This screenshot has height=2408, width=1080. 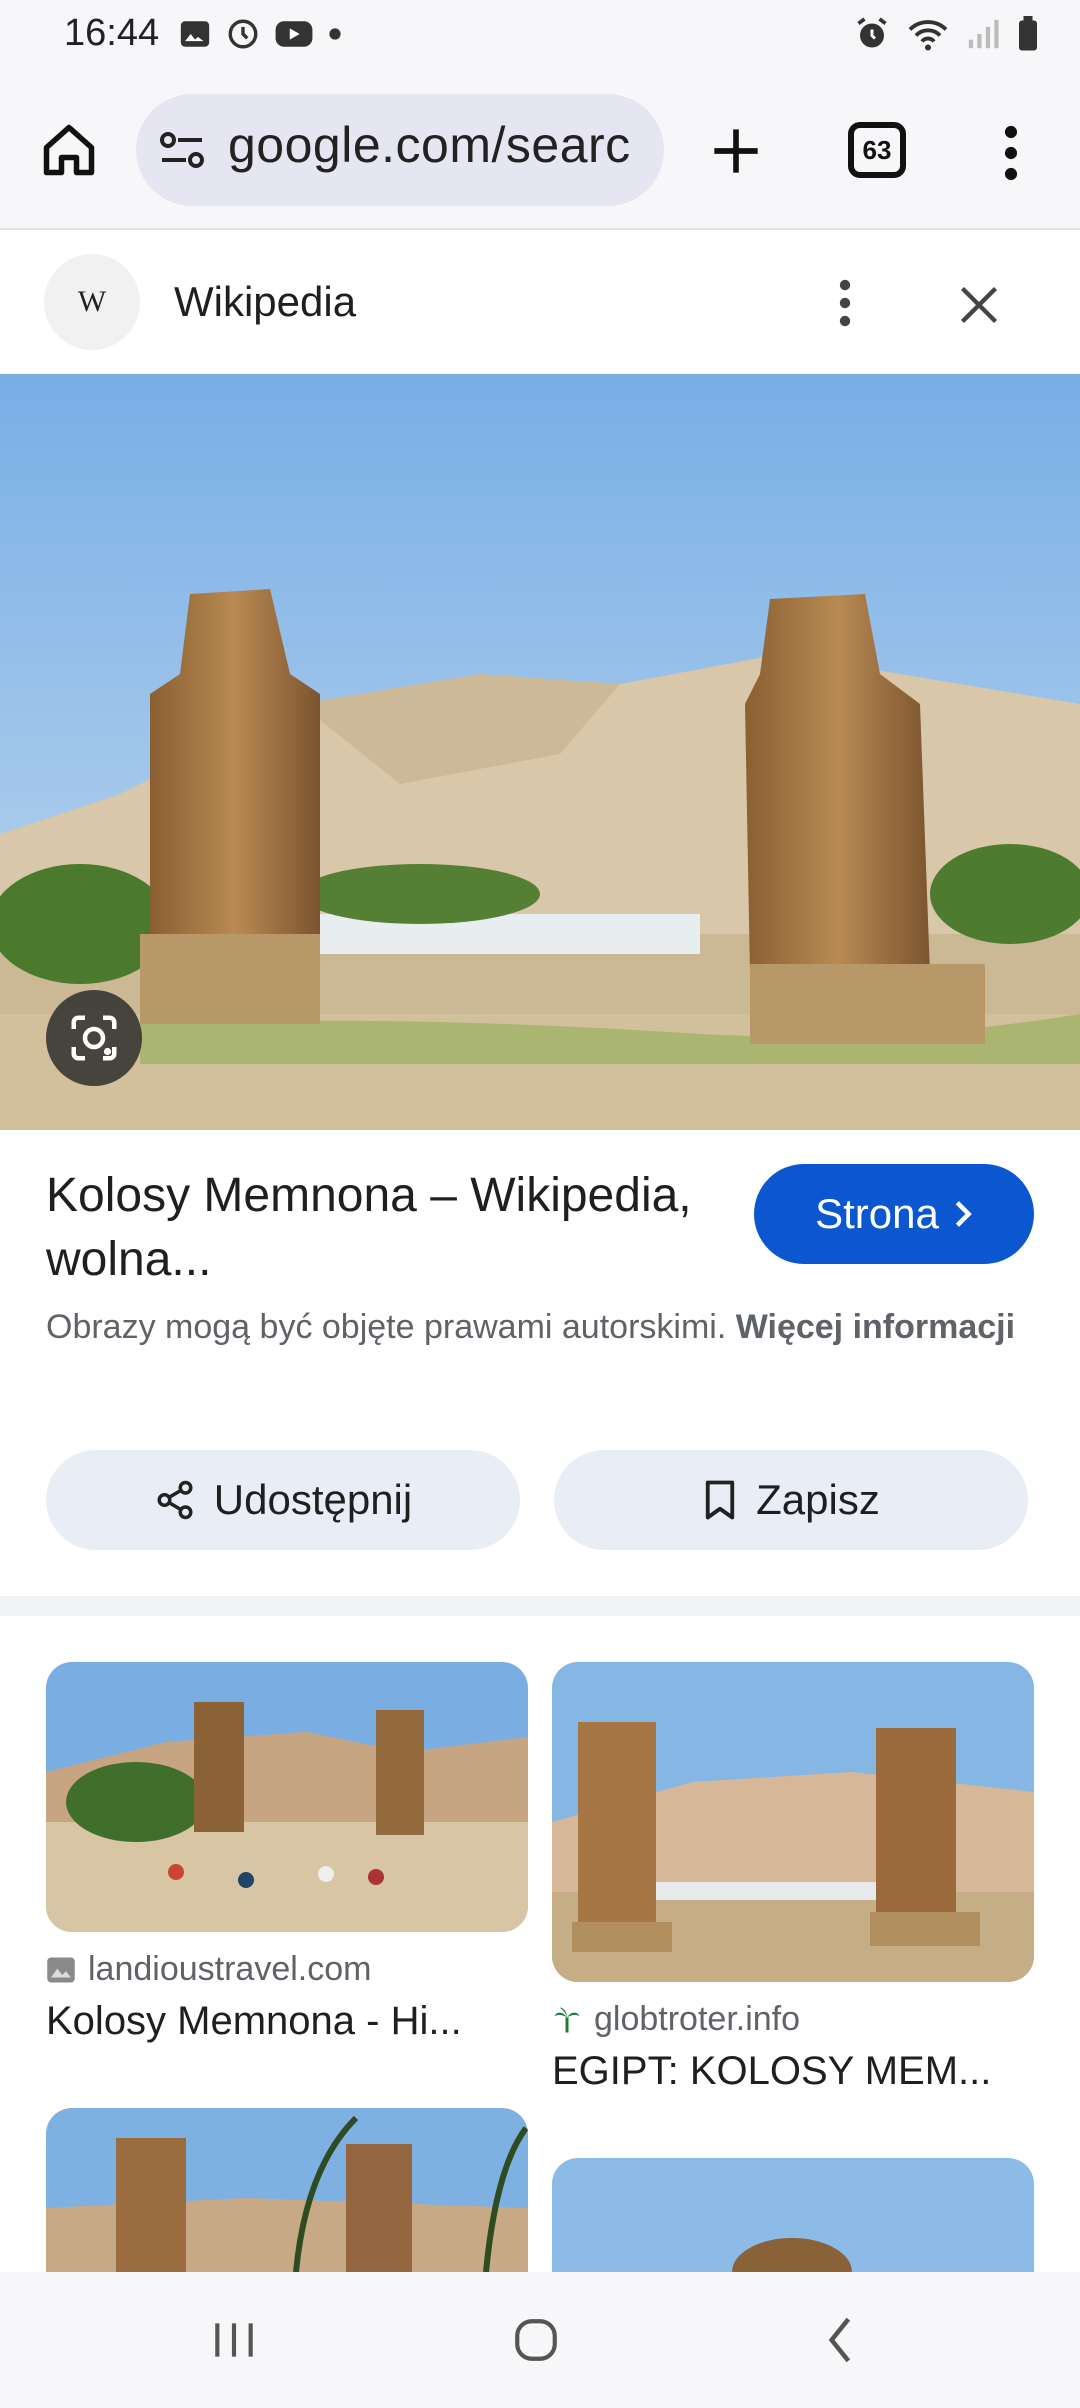 I want to click on site-favicon-icon, so click(x=61, y=1969).